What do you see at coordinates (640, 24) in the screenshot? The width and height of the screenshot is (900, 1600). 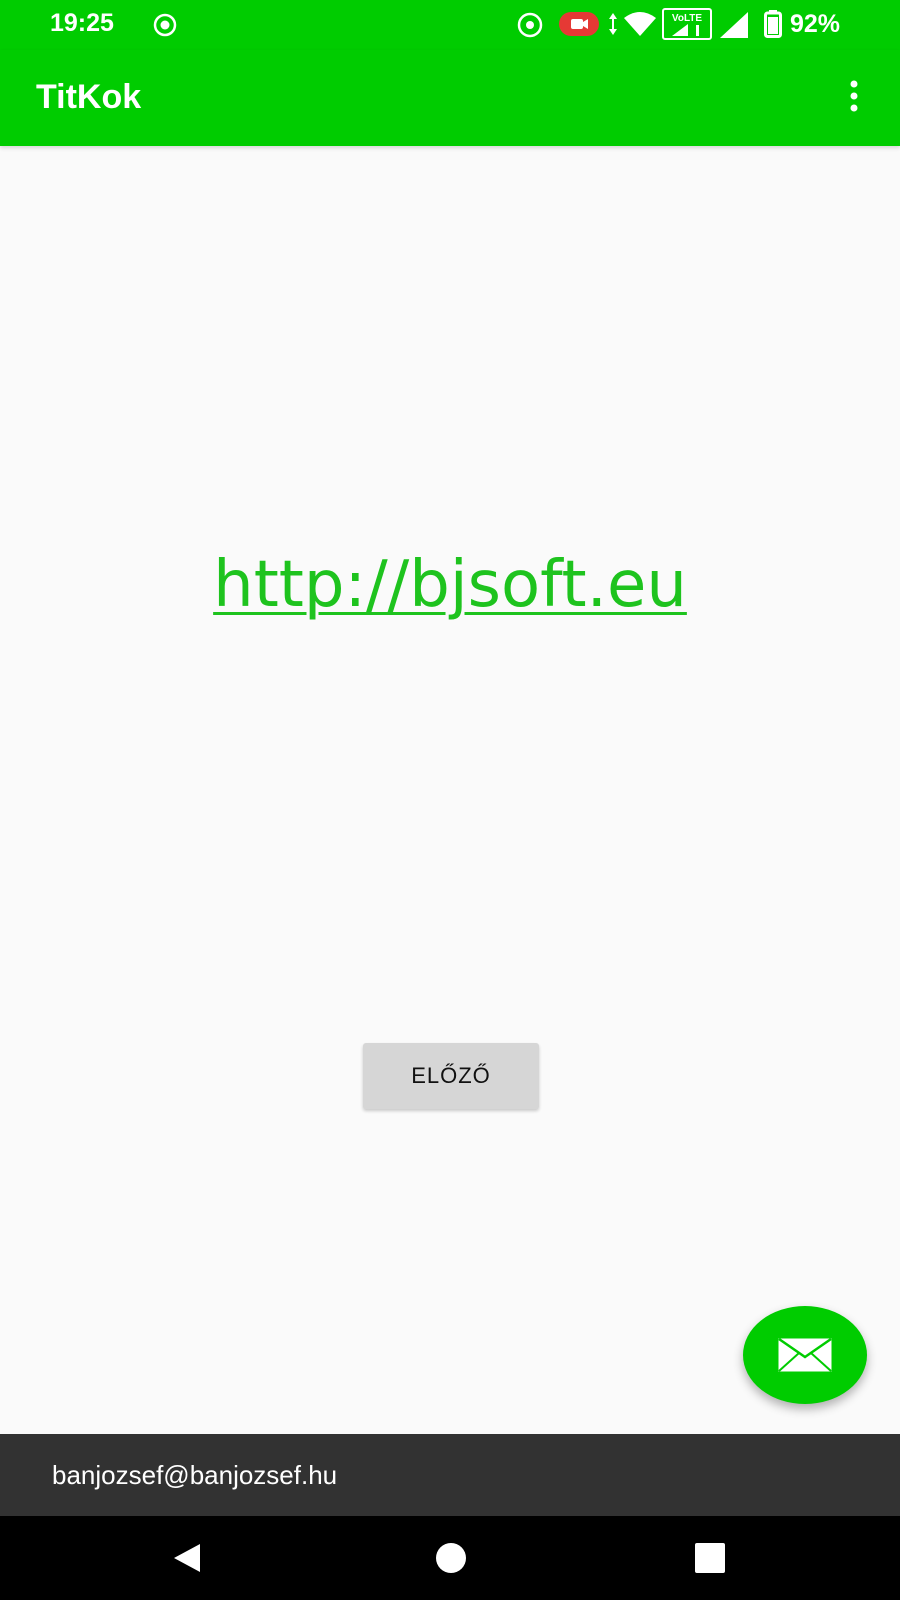 I see `wifi-icon` at bounding box center [640, 24].